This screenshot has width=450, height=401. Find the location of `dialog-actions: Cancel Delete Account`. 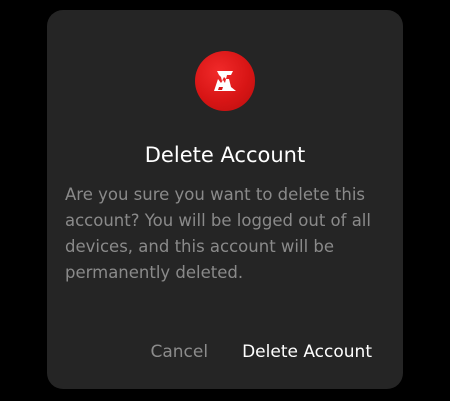

dialog-actions: Cancel Delete Account is located at coordinates (262, 352).